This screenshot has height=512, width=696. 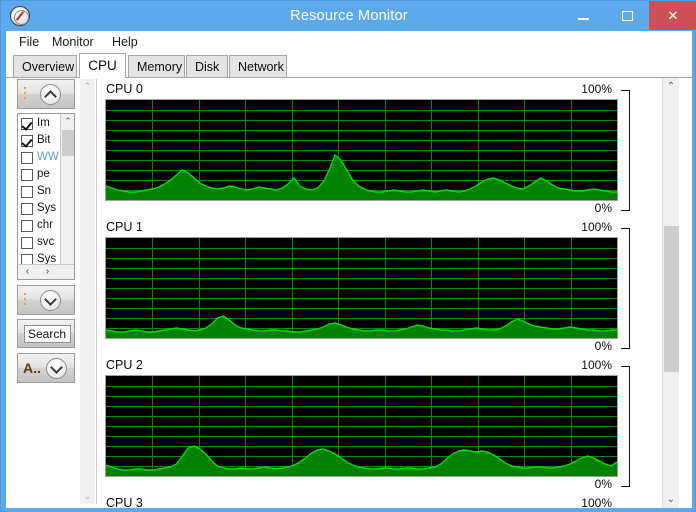 What do you see at coordinates (349, 66) in the screenshot?
I see `tab-strip: Overview CPU Memory Disk Network` at bounding box center [349, 66].